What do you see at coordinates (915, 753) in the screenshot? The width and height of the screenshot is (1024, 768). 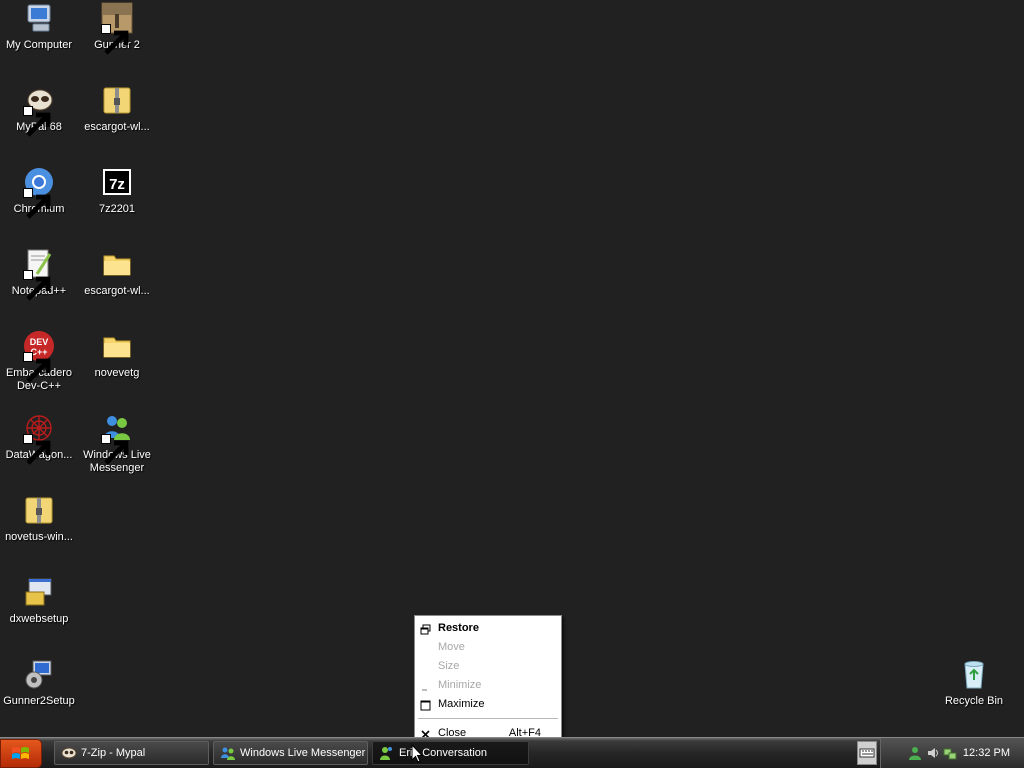 I see `messenger-status-icon` at bounding box center [915, 753].